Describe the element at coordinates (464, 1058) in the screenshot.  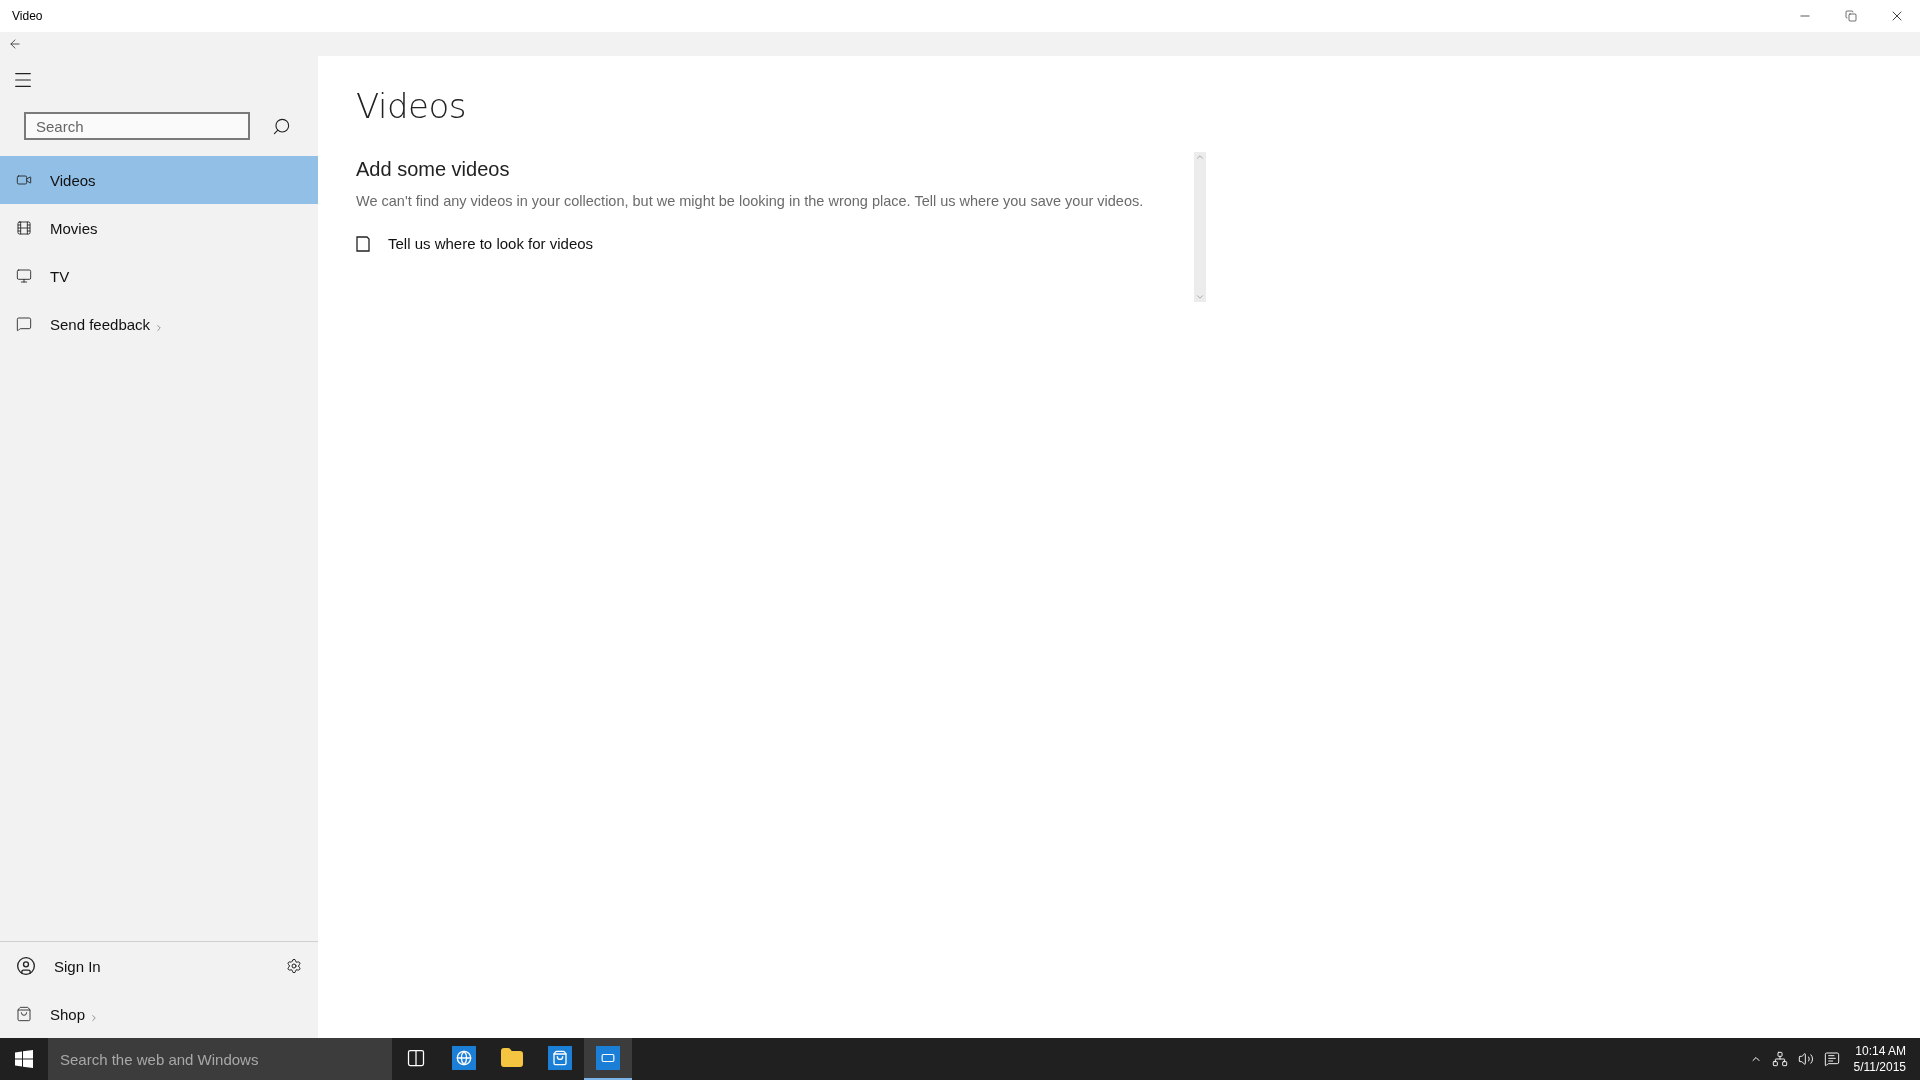
I see `globe-icon` at that location.